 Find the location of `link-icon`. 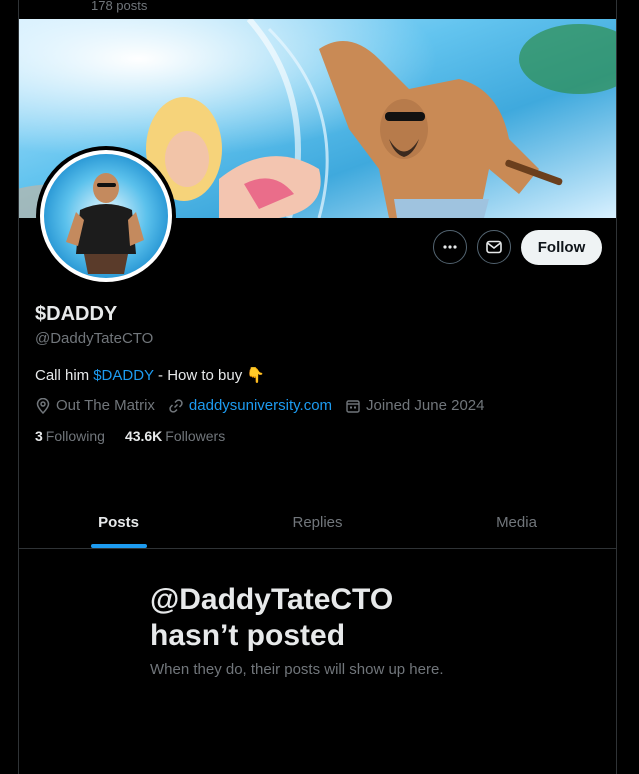

link-icon is located at coordinates (176, 405).